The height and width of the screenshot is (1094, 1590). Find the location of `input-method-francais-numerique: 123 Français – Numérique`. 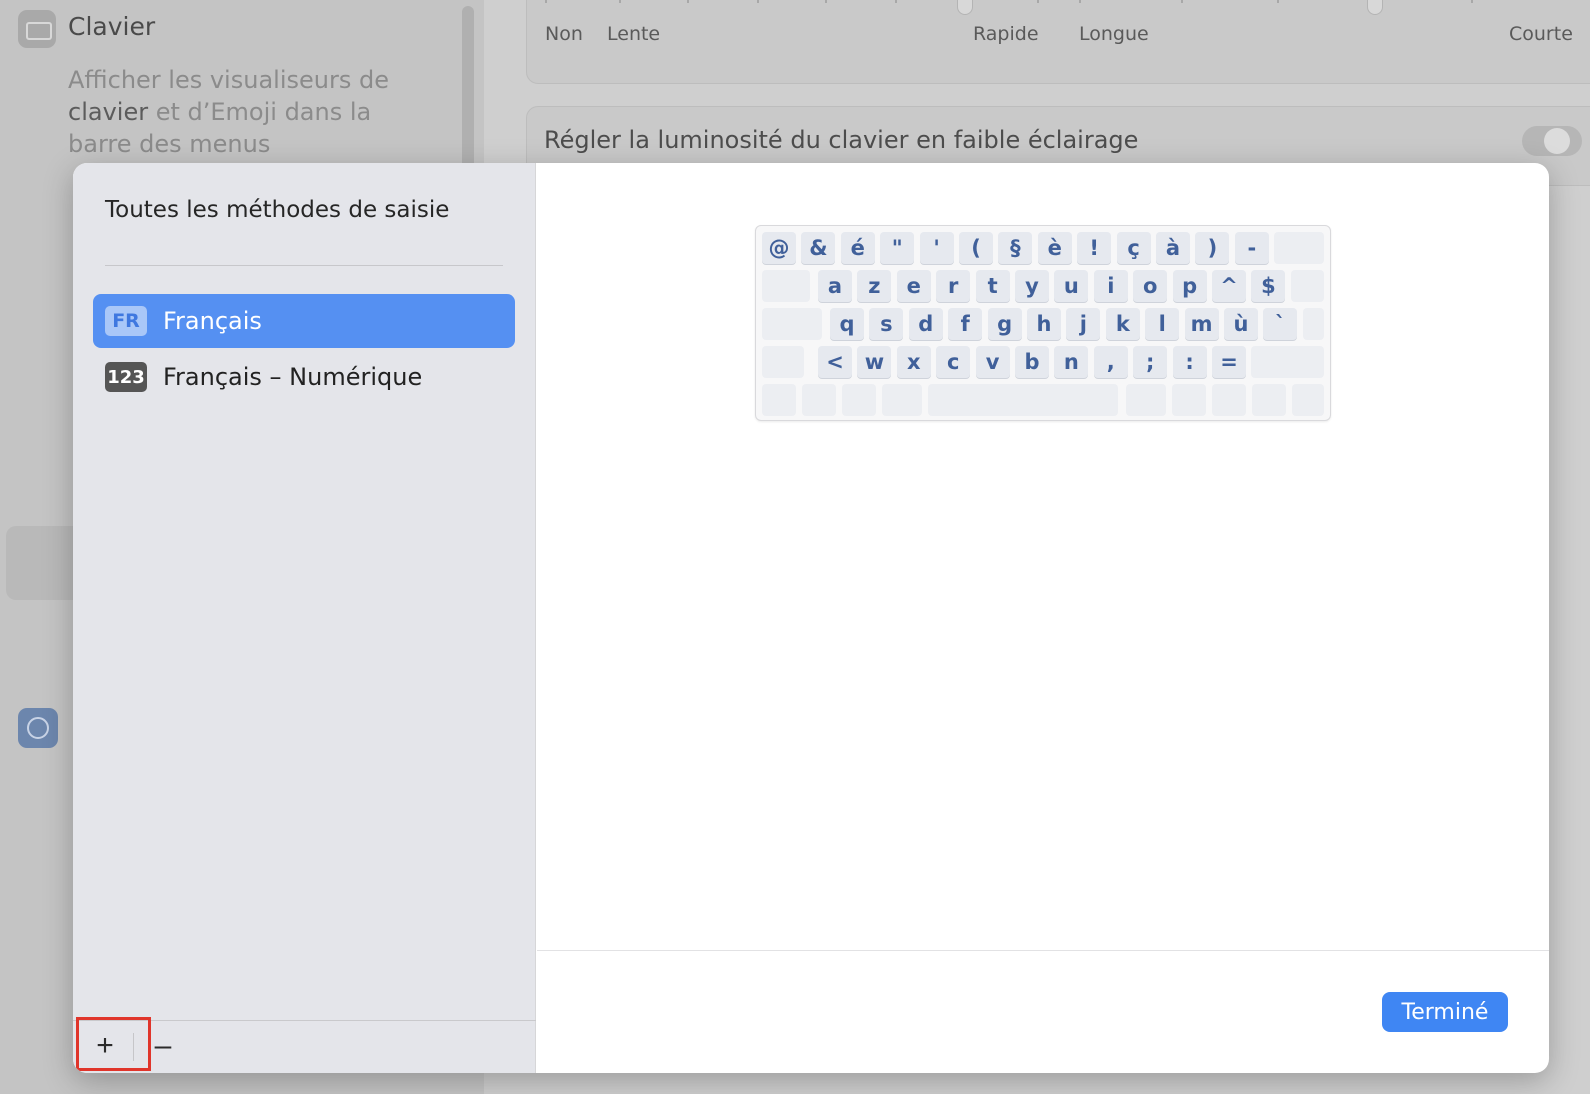

input-method-francais-numerique: 123 Français – Numérique is located at coordinates (304, 377).